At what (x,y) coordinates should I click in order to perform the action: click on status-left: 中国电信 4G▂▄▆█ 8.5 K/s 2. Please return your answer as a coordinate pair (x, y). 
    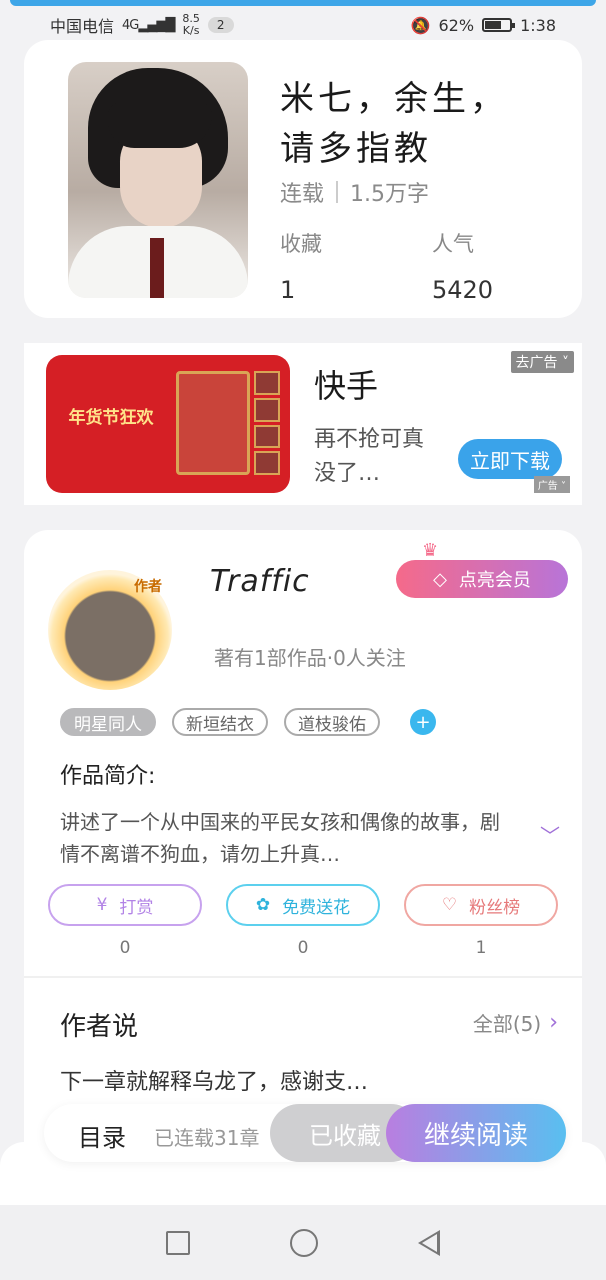
    Looking at the image, I should click on (142, 25).